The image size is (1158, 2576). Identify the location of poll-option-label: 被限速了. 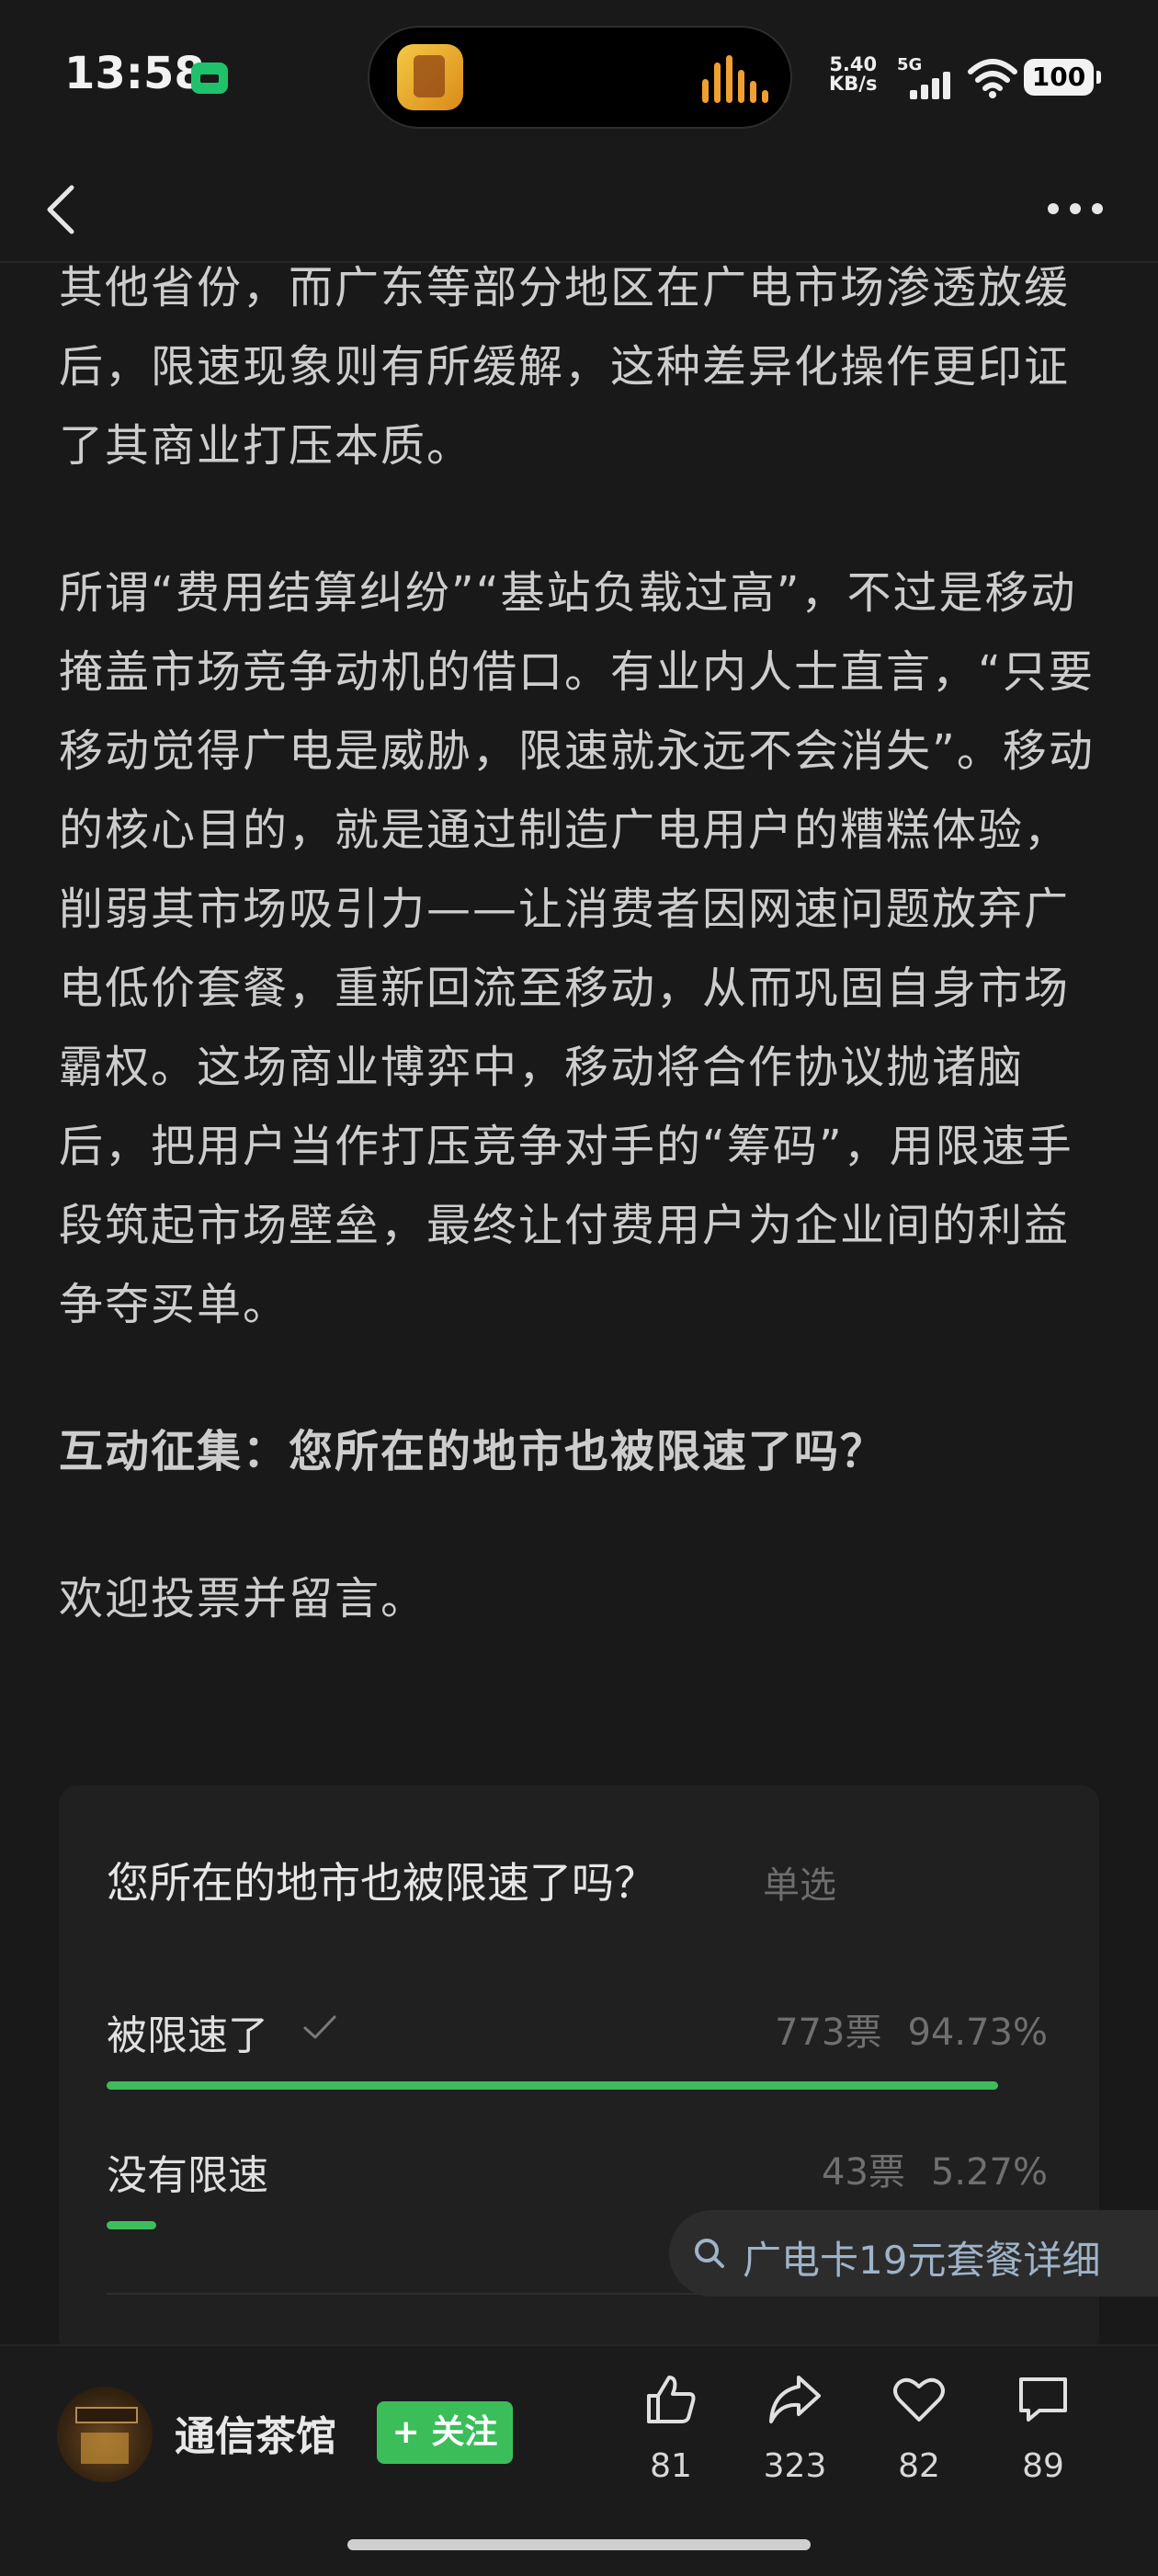
(187, 2035).